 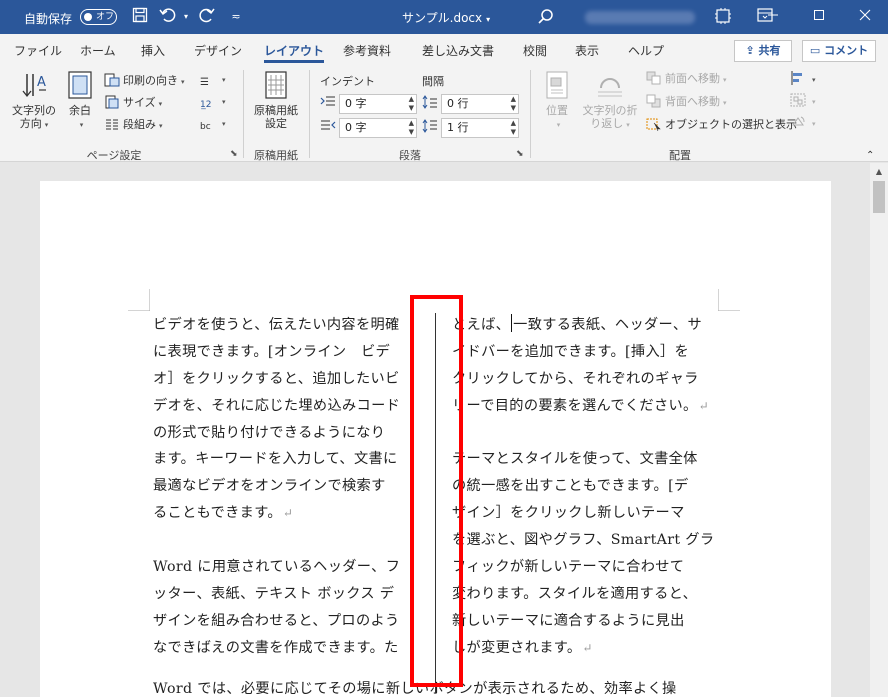 What do you see at coordinates (287, 513) in the screenshot?
I see `text-line: ることもできます。↵` at bounding box center [287, 513].